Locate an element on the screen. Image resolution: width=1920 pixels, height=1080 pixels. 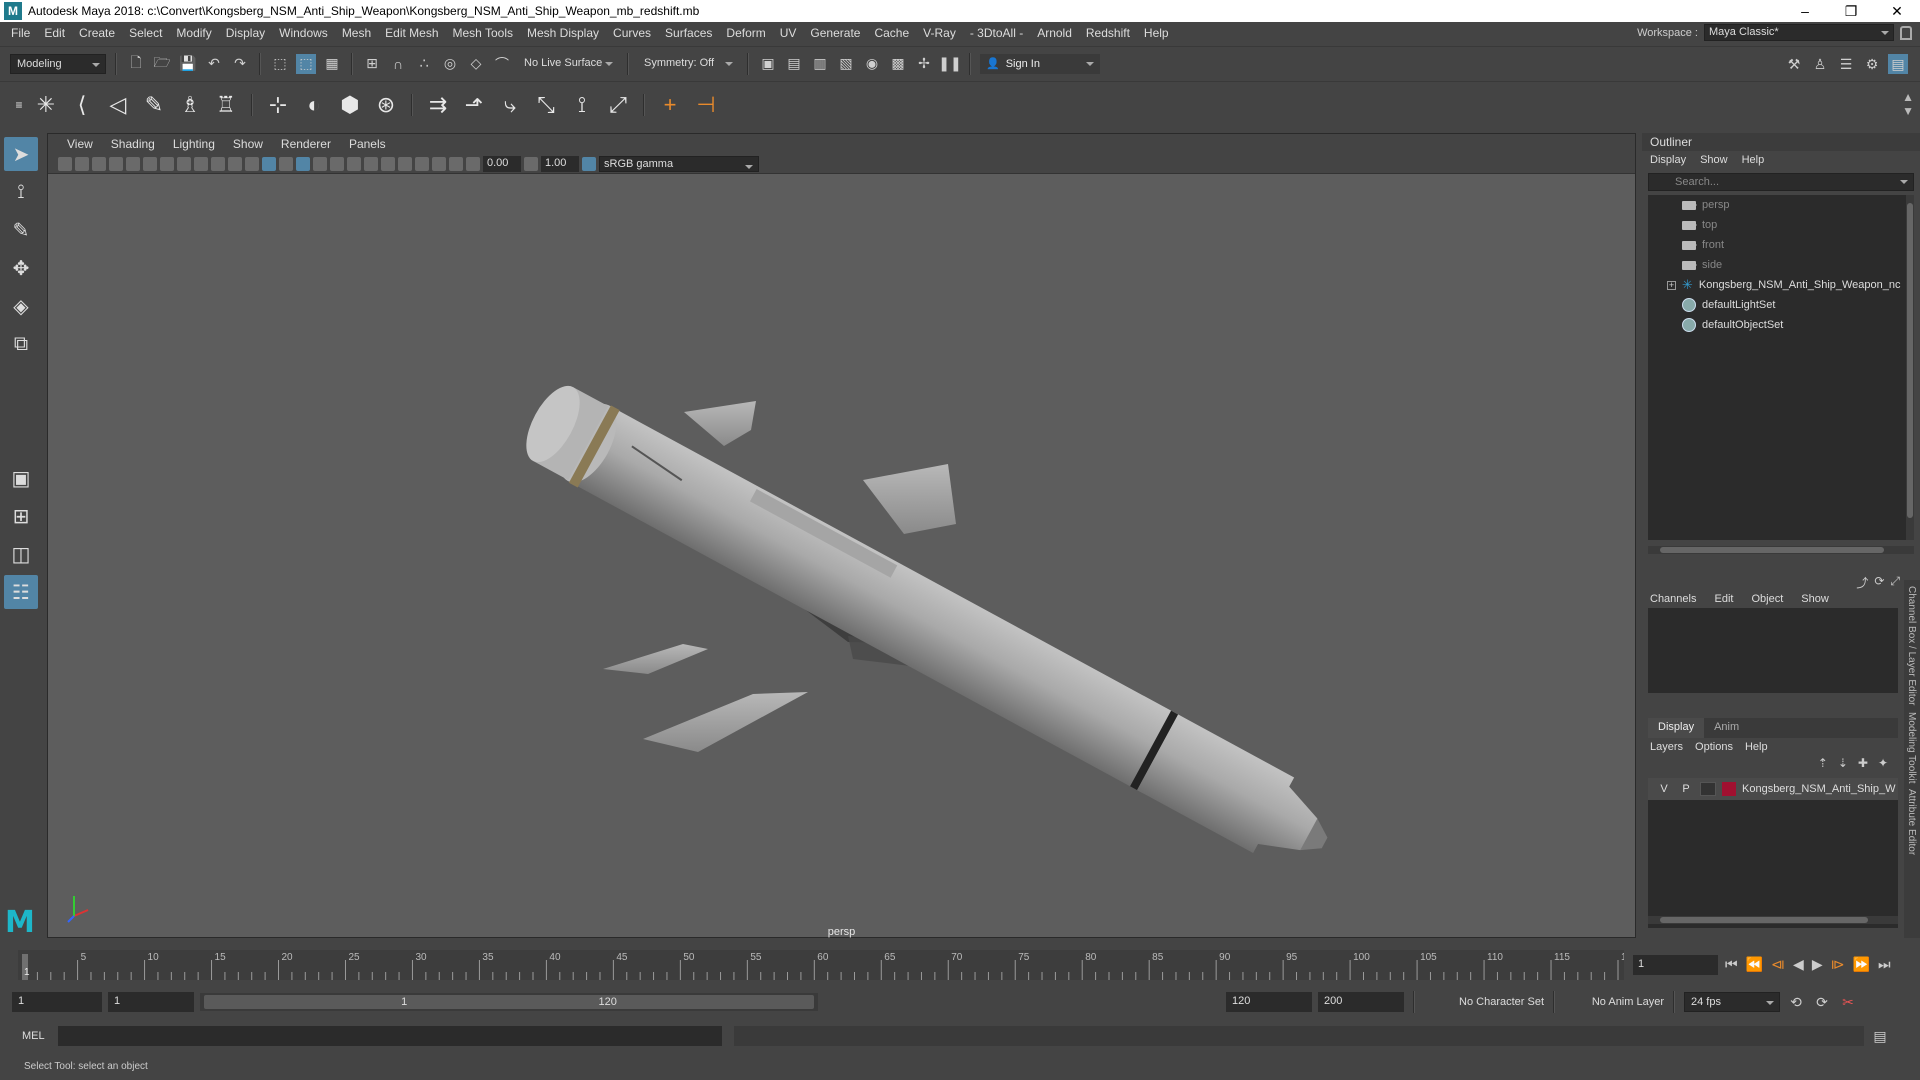
playback-start-field: 1 is located at coordinates (151, 1002).